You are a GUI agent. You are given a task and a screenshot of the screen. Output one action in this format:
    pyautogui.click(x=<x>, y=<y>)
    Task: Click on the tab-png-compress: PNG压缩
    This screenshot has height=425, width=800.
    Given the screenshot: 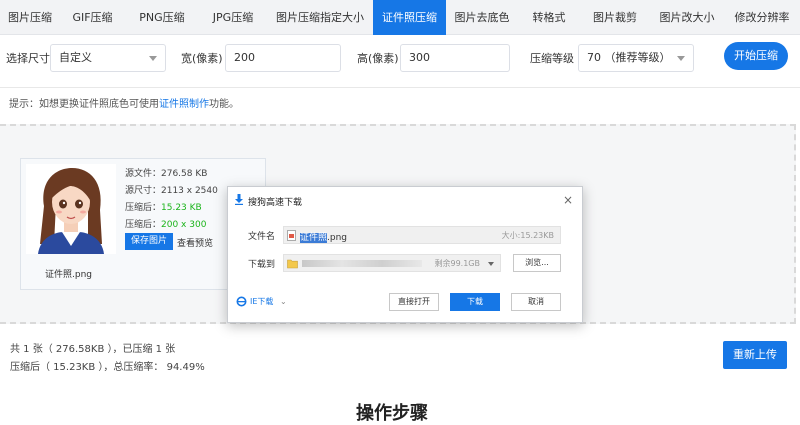 What is the action you would take?
    pyautogui.click(x=162, y=17)
    